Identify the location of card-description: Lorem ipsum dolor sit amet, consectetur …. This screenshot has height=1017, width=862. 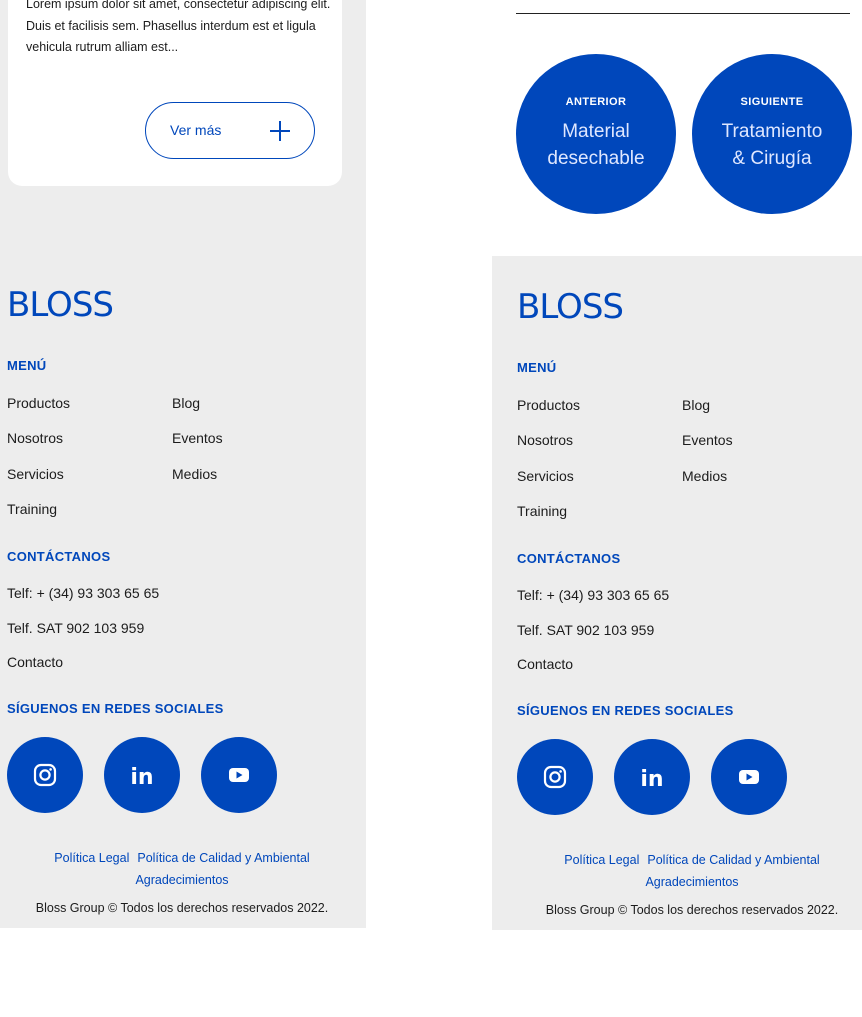
(178, 27).